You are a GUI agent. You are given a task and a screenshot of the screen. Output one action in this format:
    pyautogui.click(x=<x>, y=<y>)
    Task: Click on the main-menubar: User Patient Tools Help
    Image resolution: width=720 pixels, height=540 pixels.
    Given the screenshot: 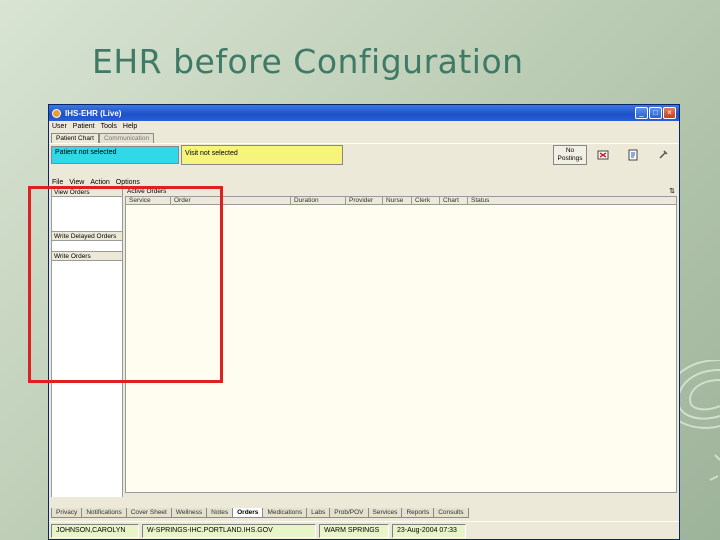 What is the action you would take?
    pyautogui.click(x=364, y=126)
    